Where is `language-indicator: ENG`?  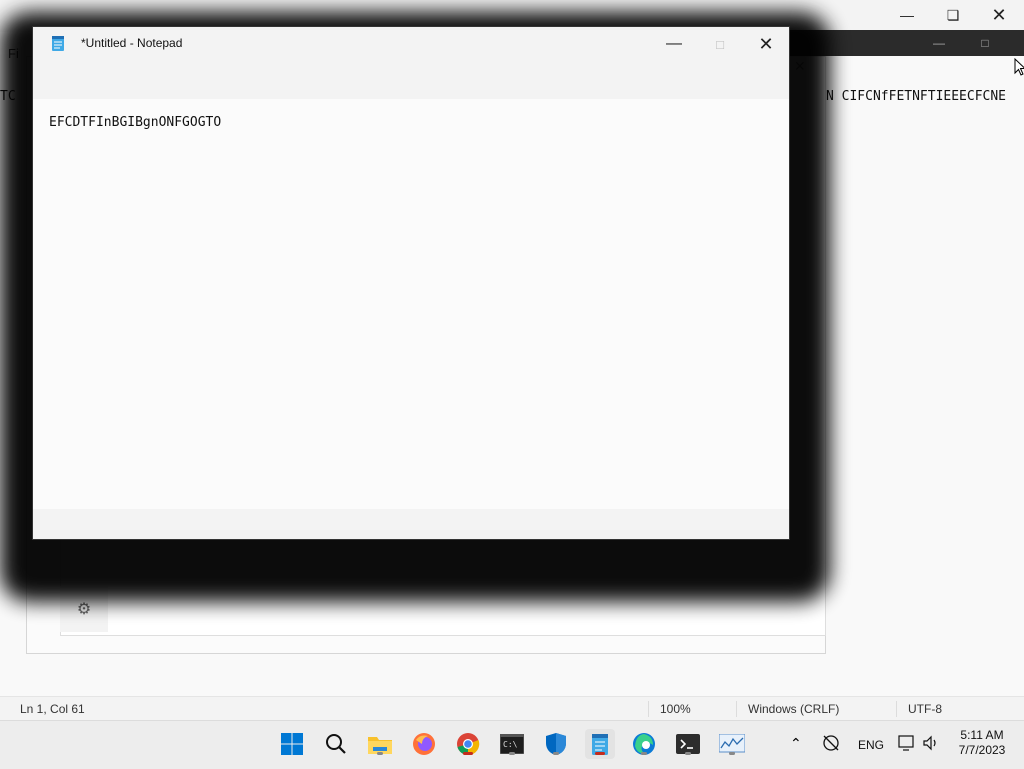
language-indicator: ENG is located at coordinates (871, 745).